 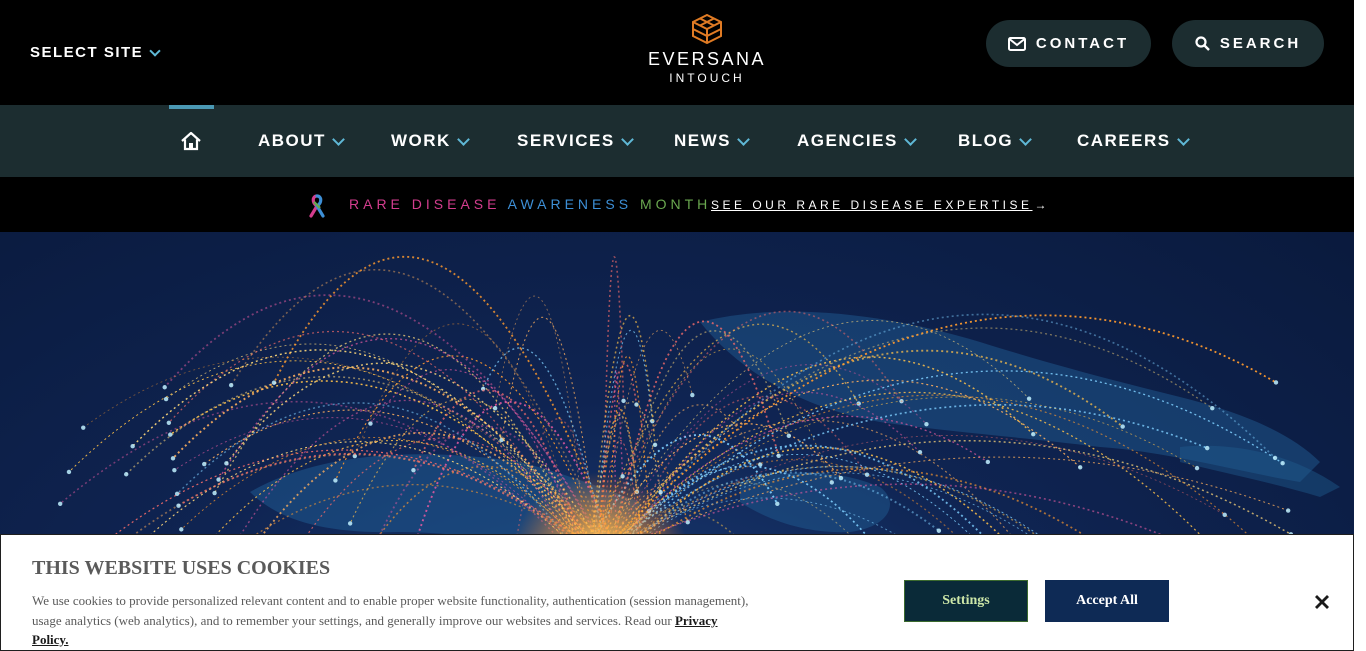 I want to click on rare-disease-expertise-link: SEE OUR RARE DISEASE EXPERTISE →, so click(x=880, y=205).